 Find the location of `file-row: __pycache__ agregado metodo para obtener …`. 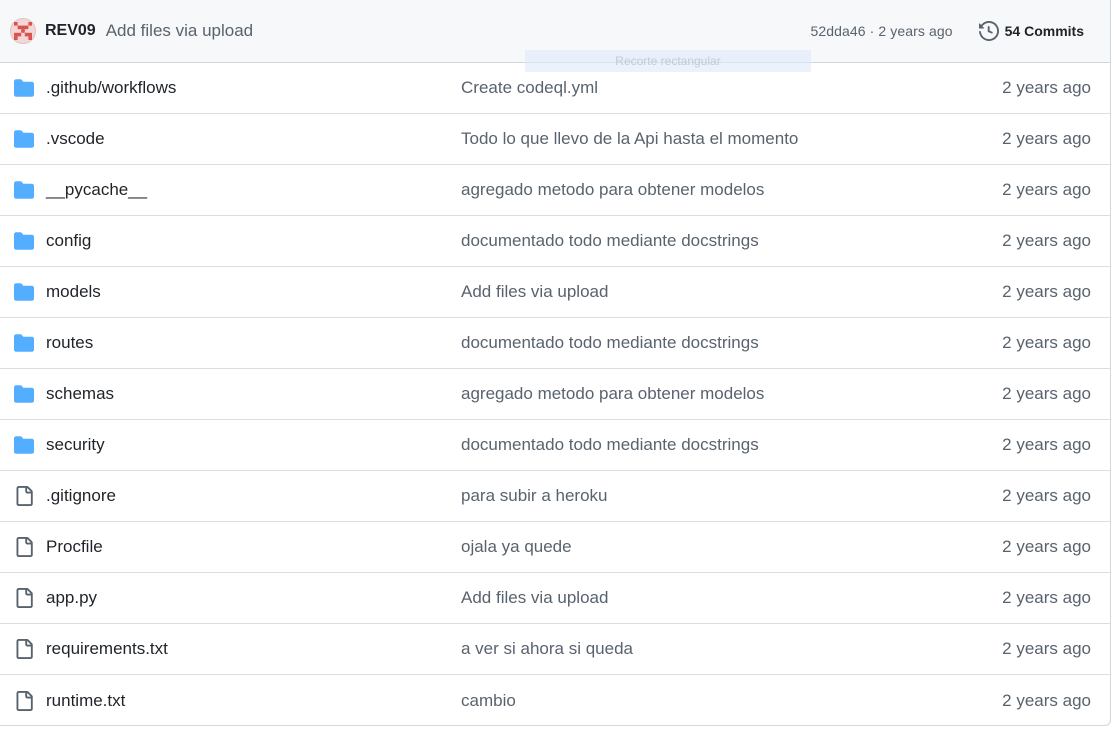

file-row: __pycache__ agregado metodo para obtener … is located at coordinates (555, 190).